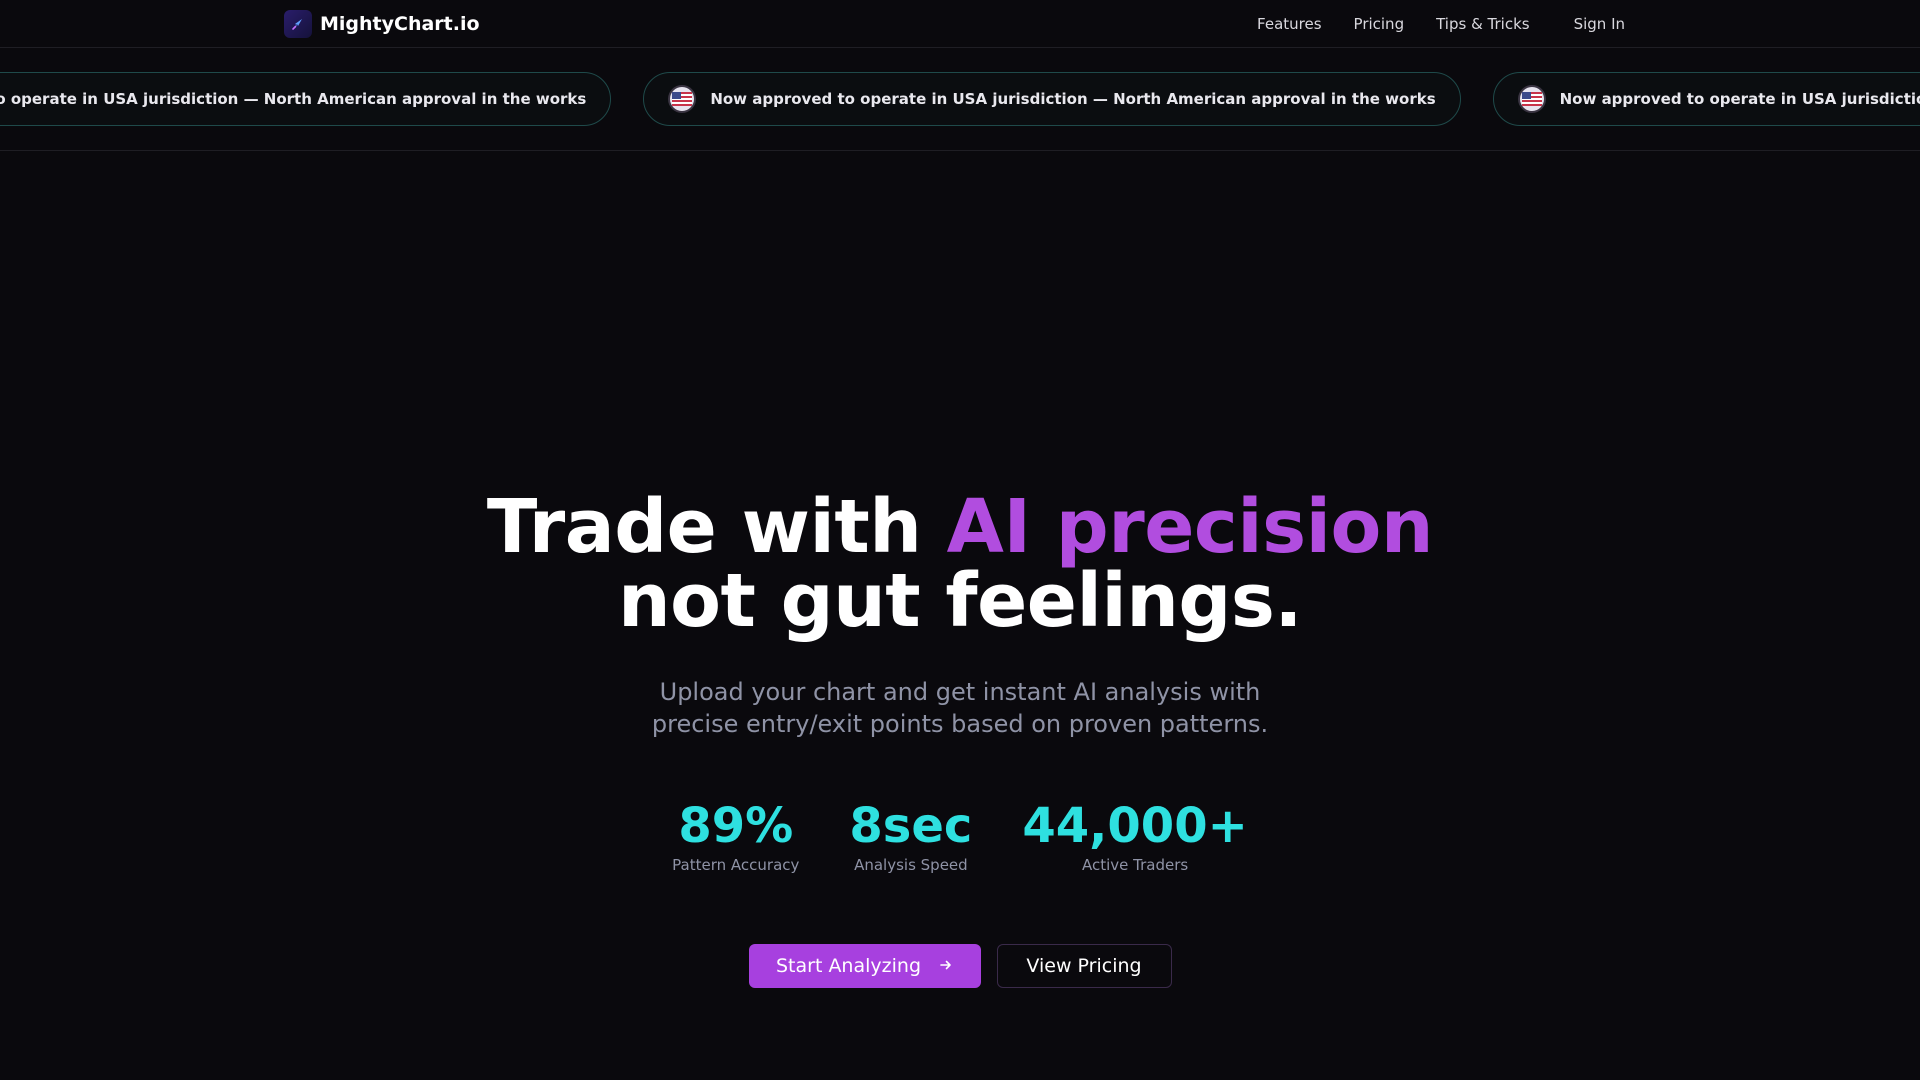 The image size is (1920, 1080). I want to click on stat-analysis-speed: 8sec Analysis Speed, so click(910, 837).